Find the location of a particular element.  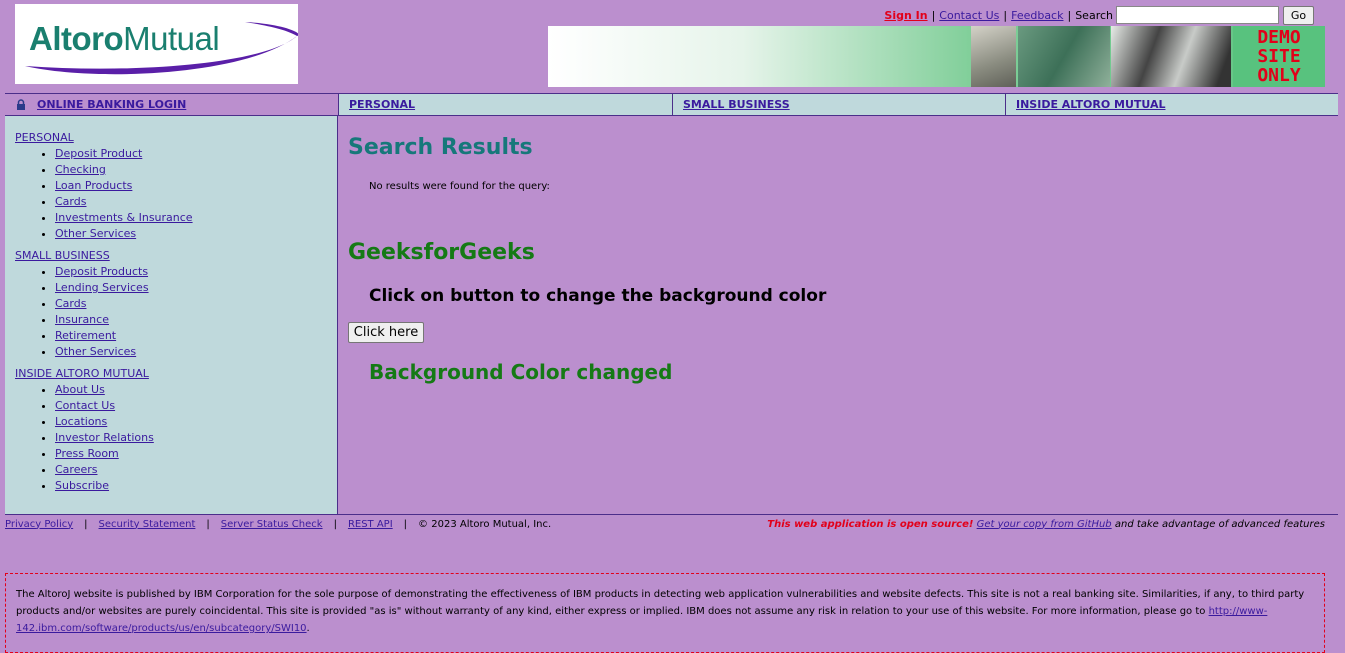

sidebar-item-press-room: Press Room is located at coordinates (87, 453).